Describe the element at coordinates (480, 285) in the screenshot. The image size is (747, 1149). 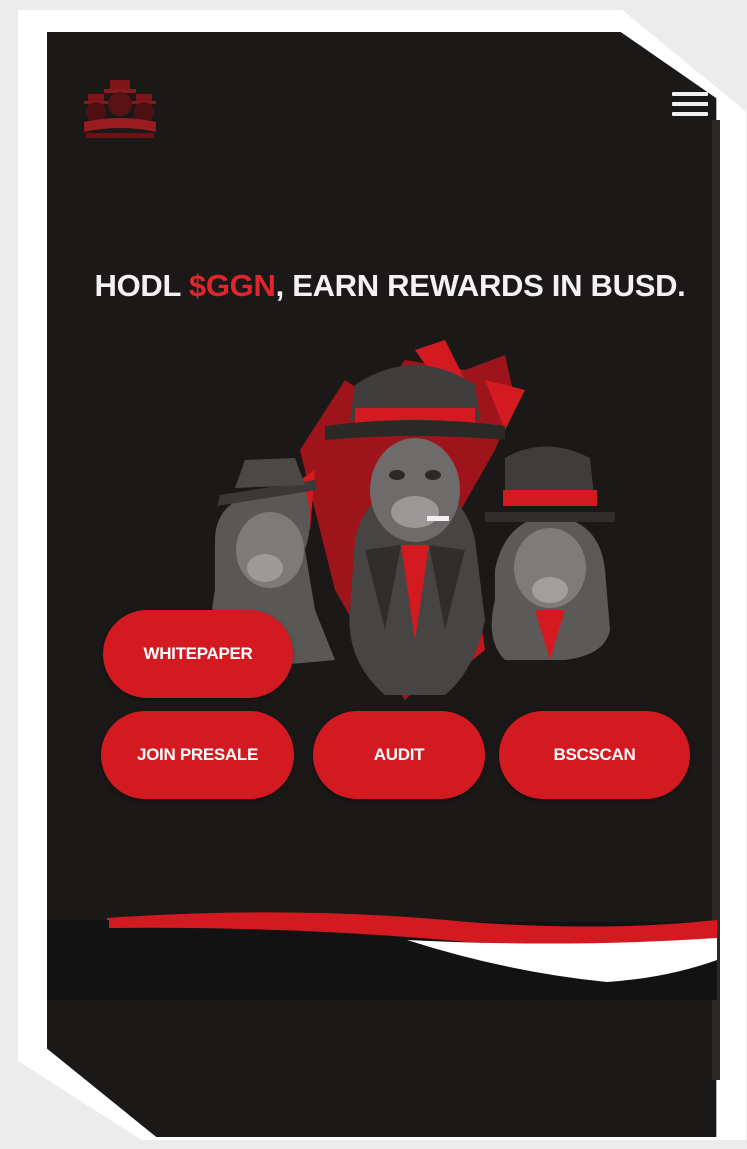
I see `headline-suffix: , EARN REWARDS IN BUSD.` at that location.